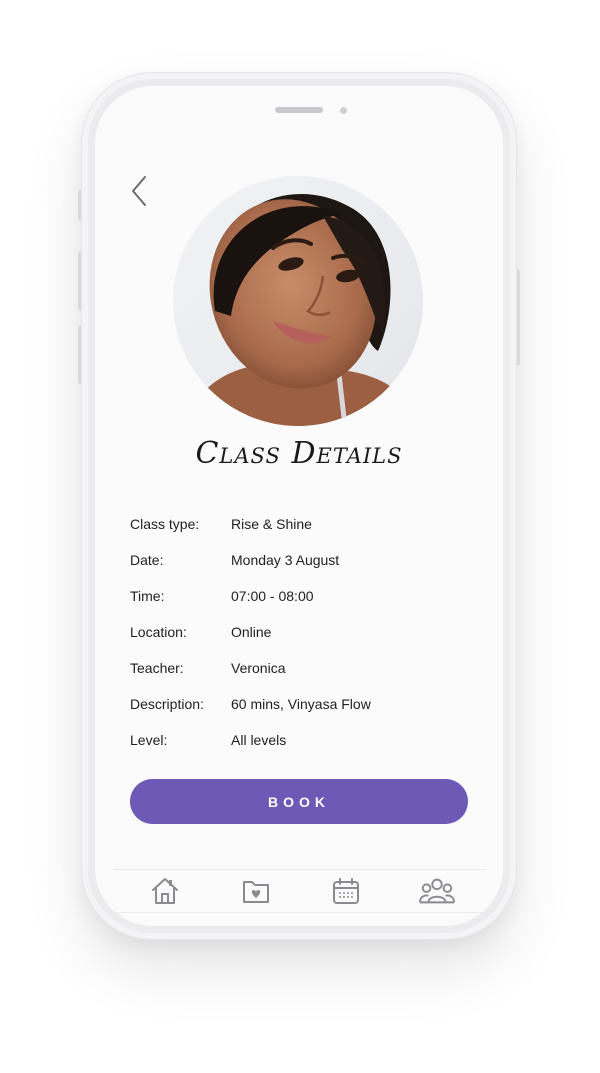 The width and height of the screenshot is (600, 1073). Describe the element at coordinates (285, 560) in the screenshot. I see `detail-value: Monday 3 August` at that location.